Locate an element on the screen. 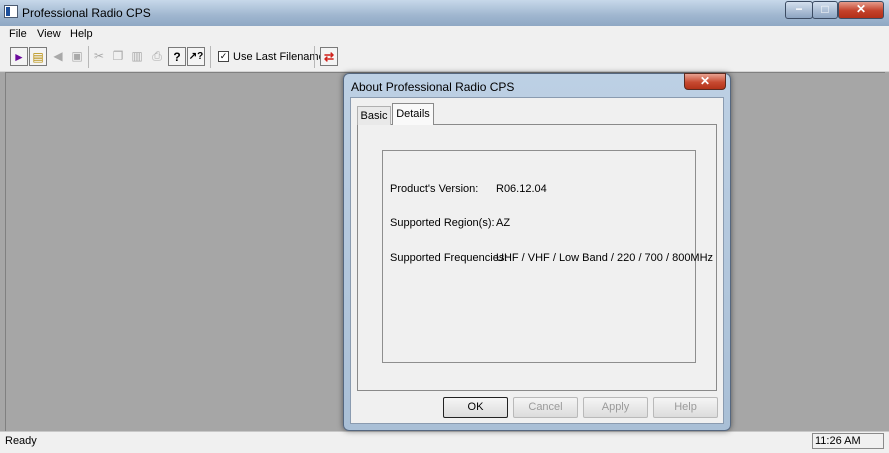  app-icon is located at coordinates (11, 11).